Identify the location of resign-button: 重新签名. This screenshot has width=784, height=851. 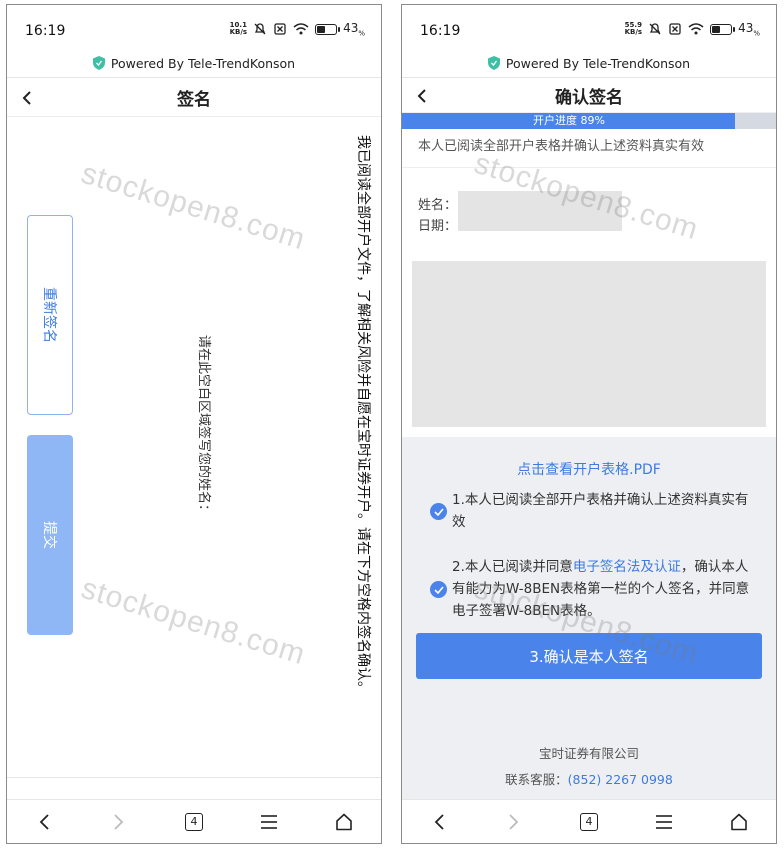
(50, 315).